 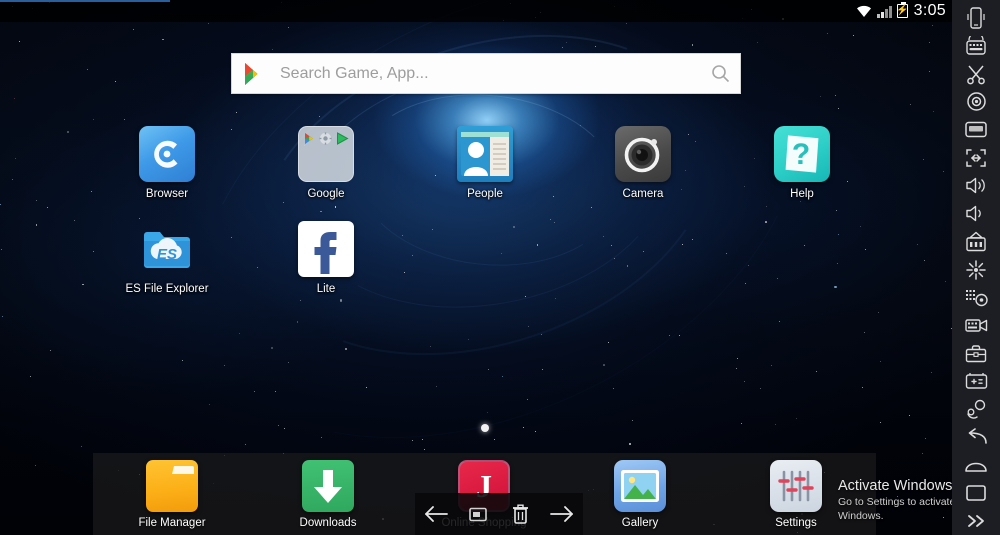 I want to click on app-label: Help, so click(x=802, y=194).